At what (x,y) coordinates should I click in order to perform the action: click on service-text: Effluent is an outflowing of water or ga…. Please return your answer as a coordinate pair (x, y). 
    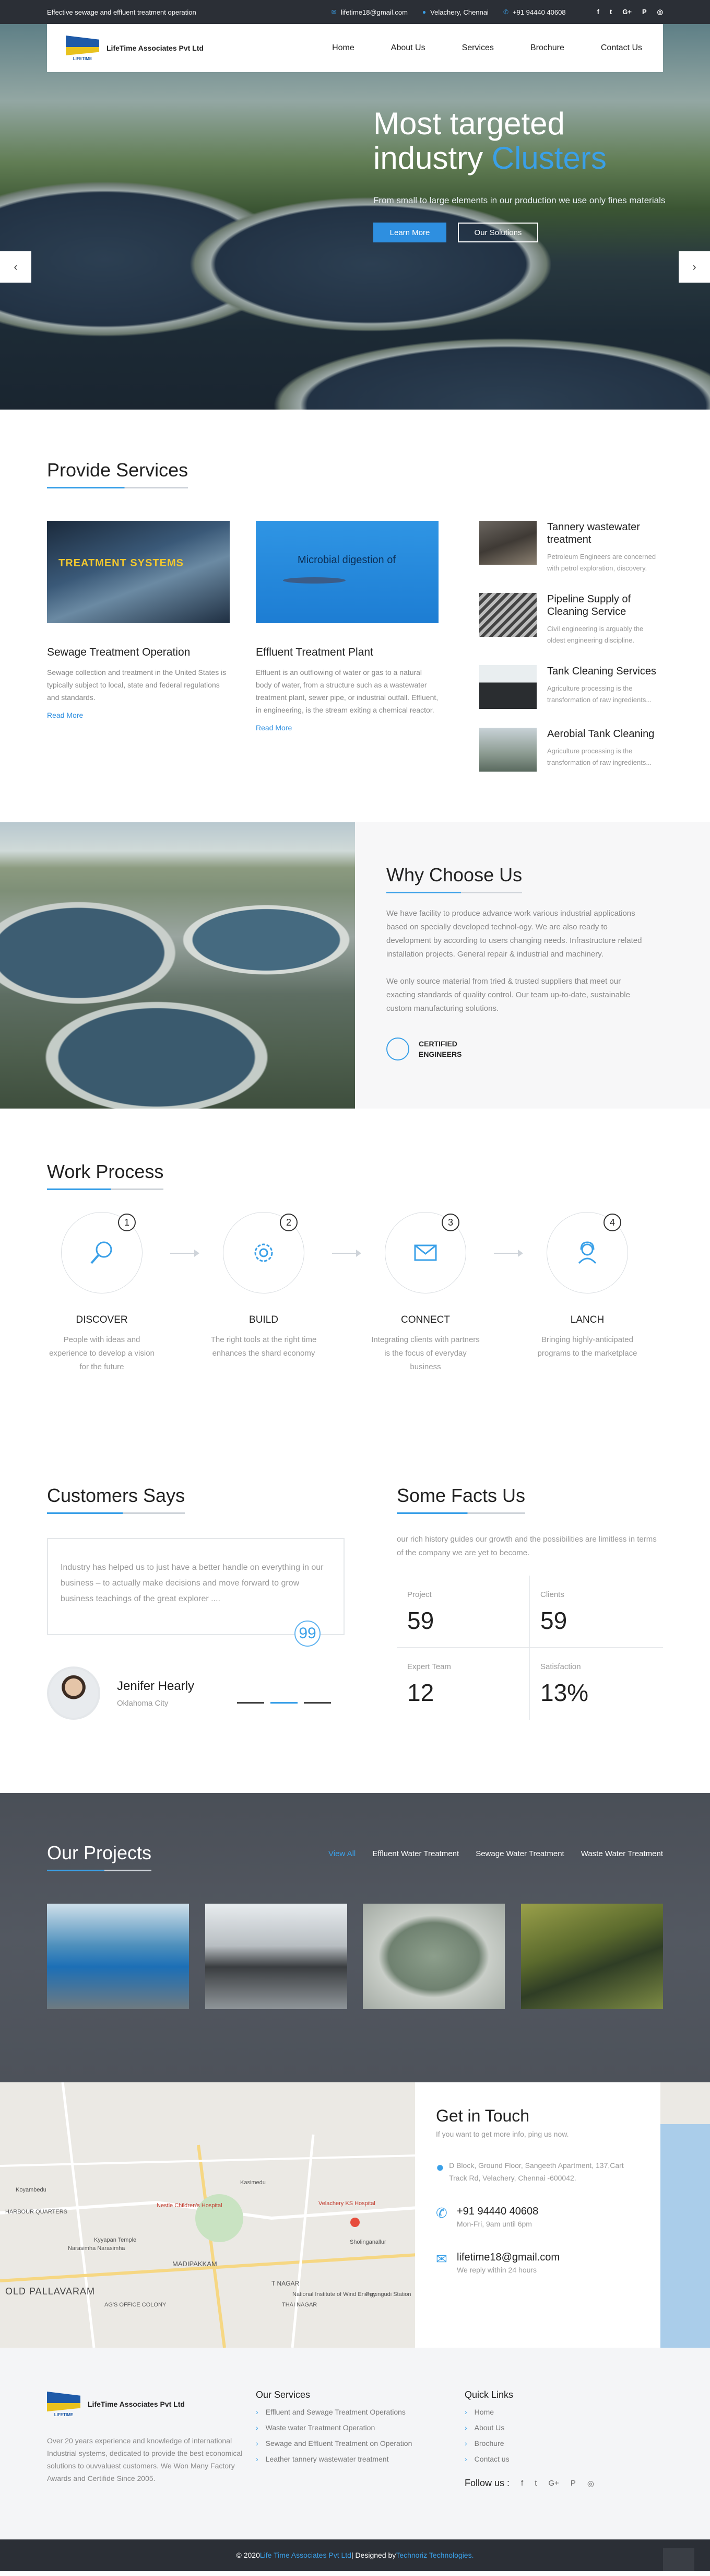
    Looking at the image, I should click on (347, 691).